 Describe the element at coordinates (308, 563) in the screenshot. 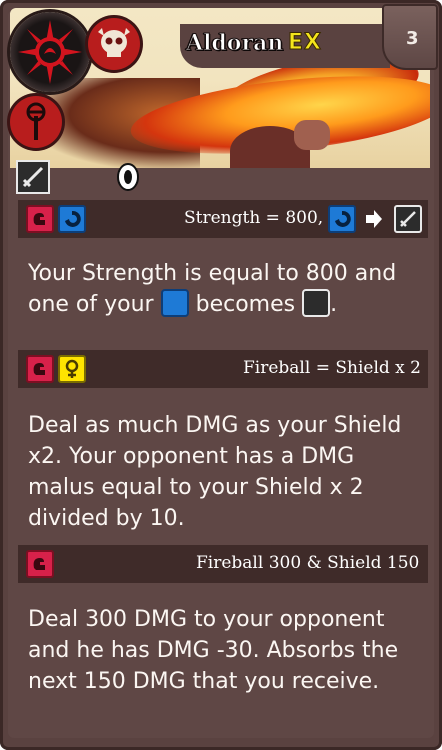

I see `ability-3-formula: Fireball 300 & Shield 150` at that location.